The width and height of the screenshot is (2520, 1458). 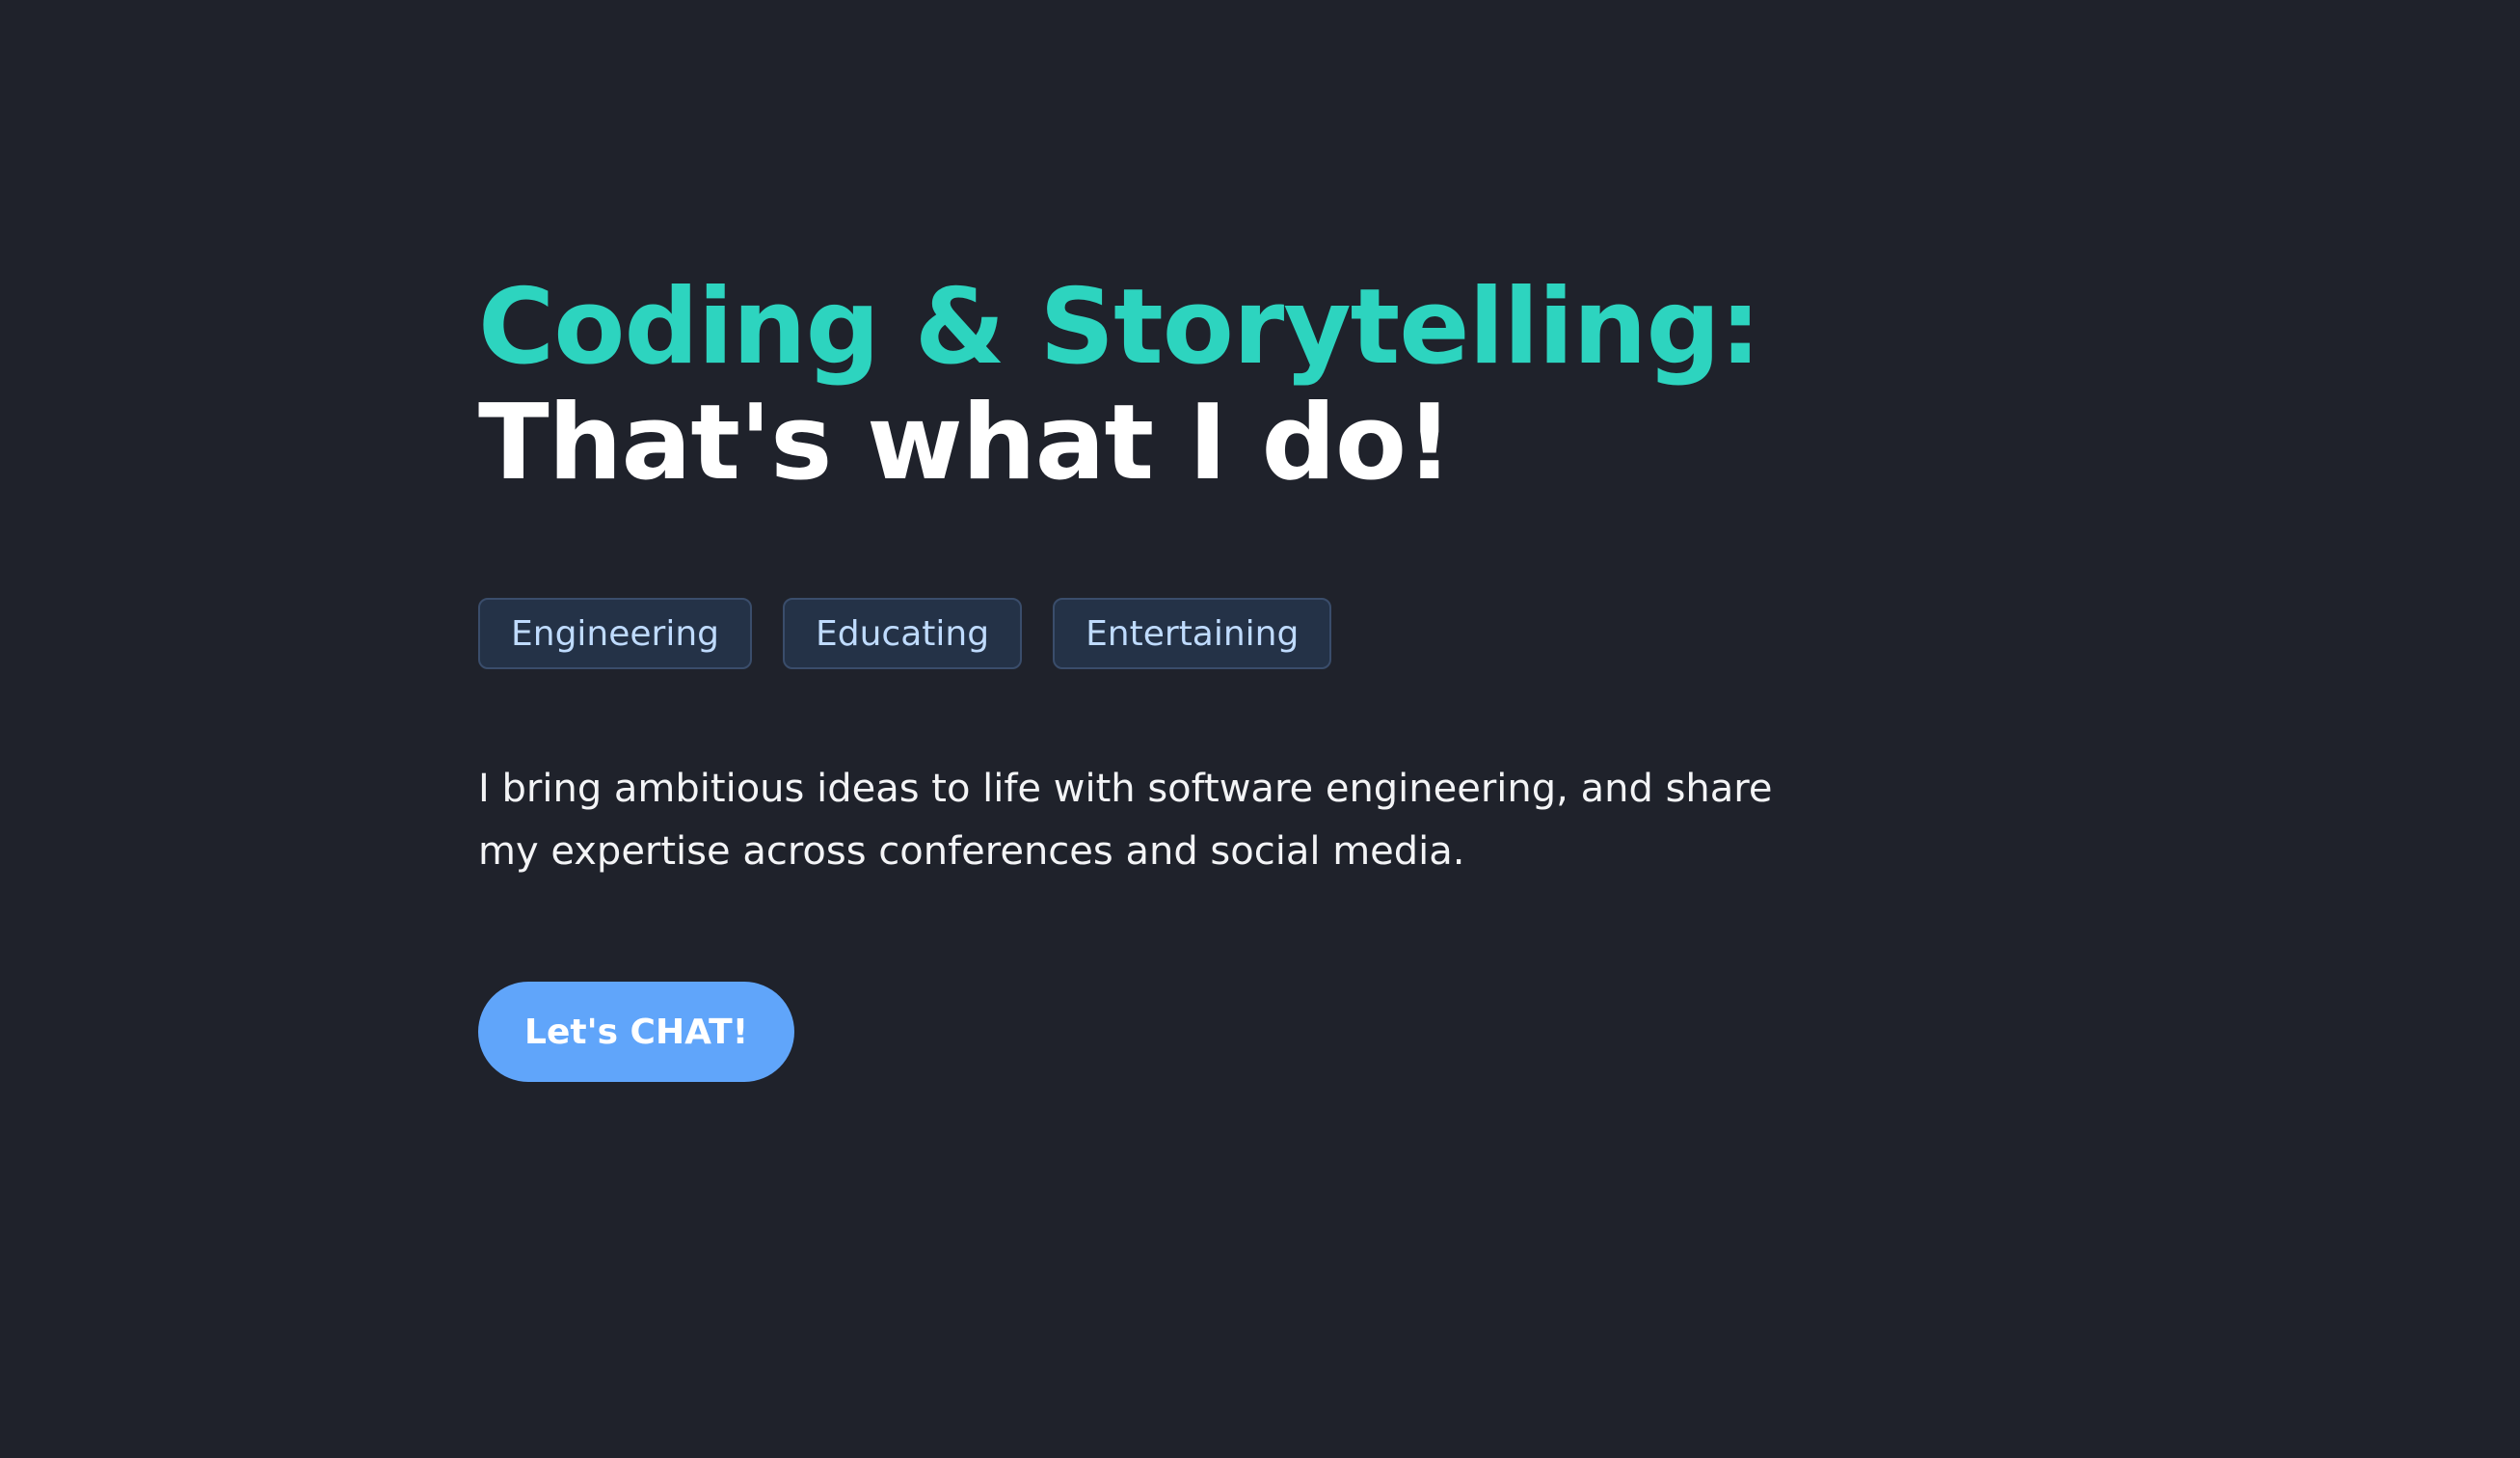 What do you see at coordinates (615, 633) in the screenshot?
I see `tag-engineering: Engineering` at bounding box center [615, 633].